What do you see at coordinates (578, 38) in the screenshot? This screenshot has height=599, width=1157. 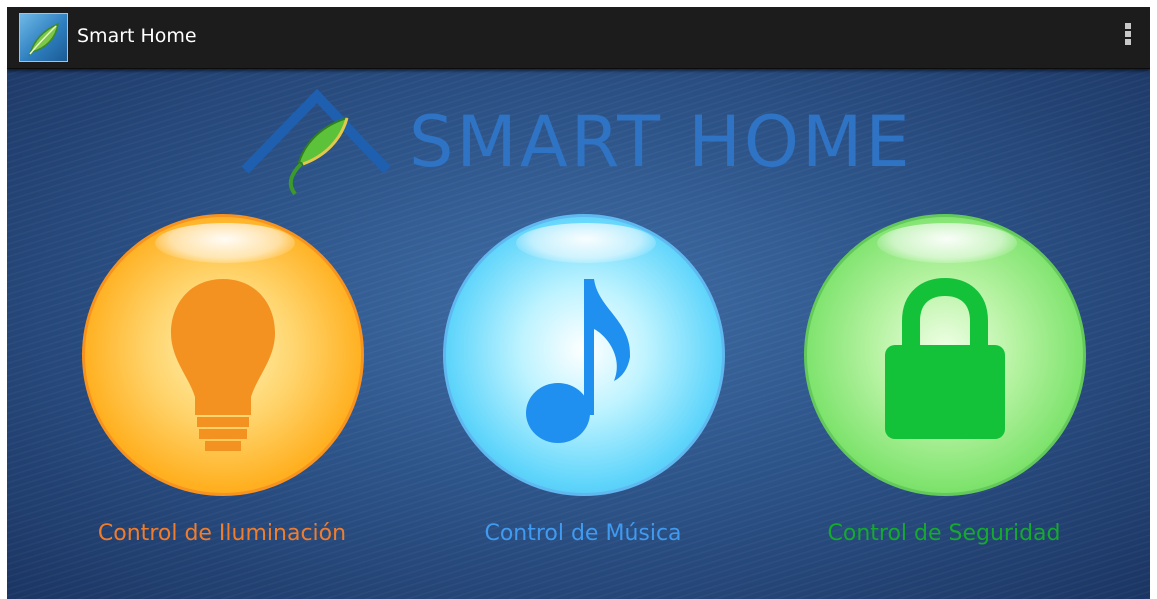 I see `action-bar: Smart Home` at bounding box center [578, 38].